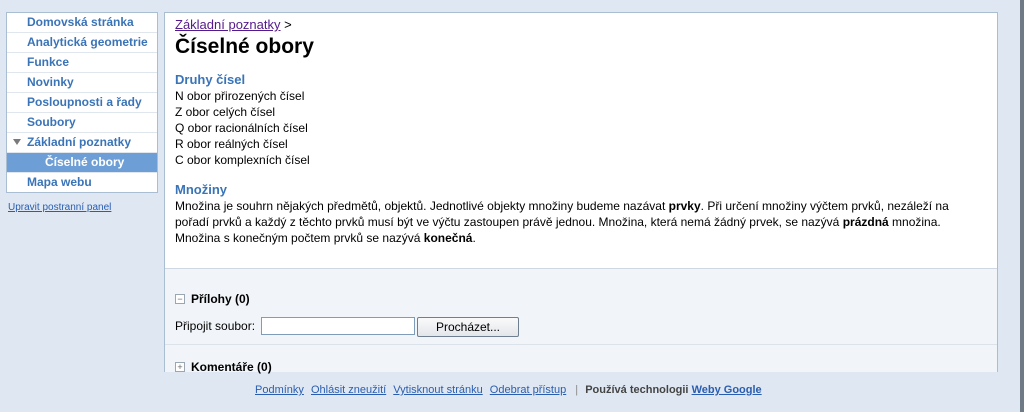 This screenshot has width=1024, height=412. Describe the element at coordinates (727, 390) in the screenshot. I see `google-sites-link: Weby Google` at that location.